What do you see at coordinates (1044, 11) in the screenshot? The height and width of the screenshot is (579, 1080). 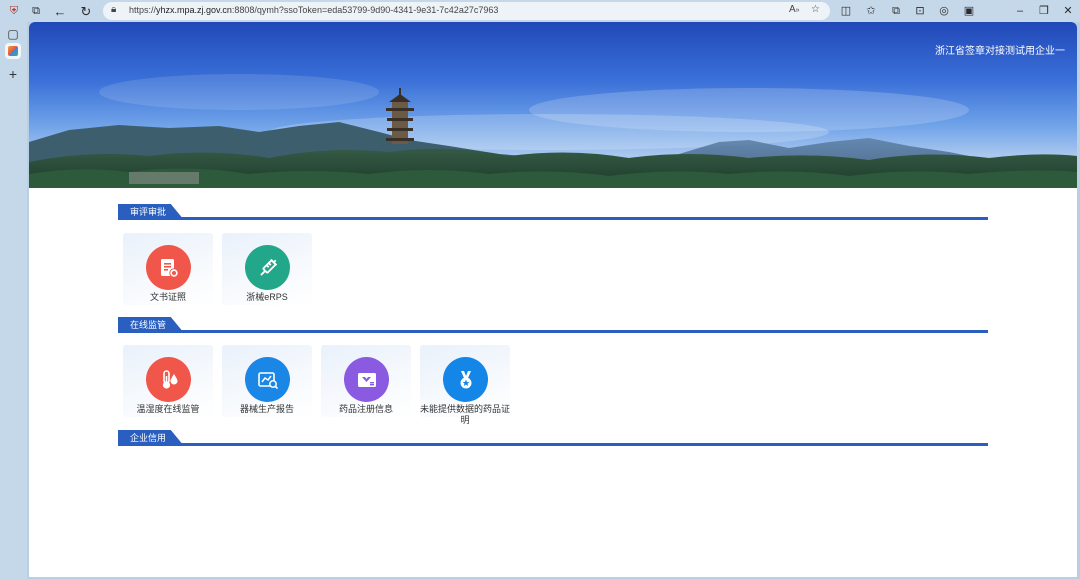 I see `restore-icon: ❐` at bounding box center [1044, 11].